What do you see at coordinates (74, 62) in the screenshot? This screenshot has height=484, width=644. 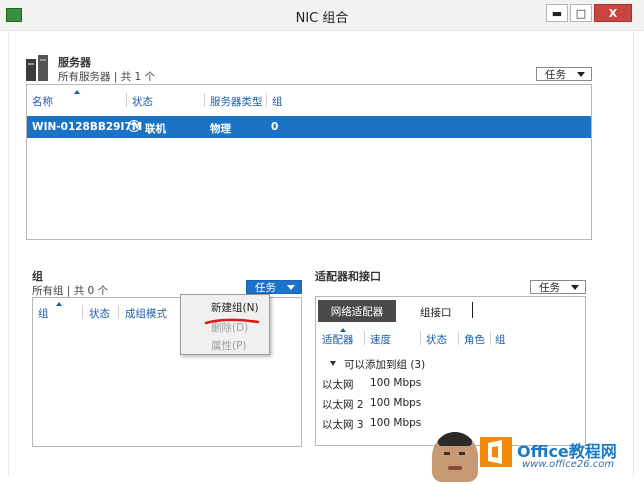 I see `servers-heading: 服务器` at bounding box center [74, 62].